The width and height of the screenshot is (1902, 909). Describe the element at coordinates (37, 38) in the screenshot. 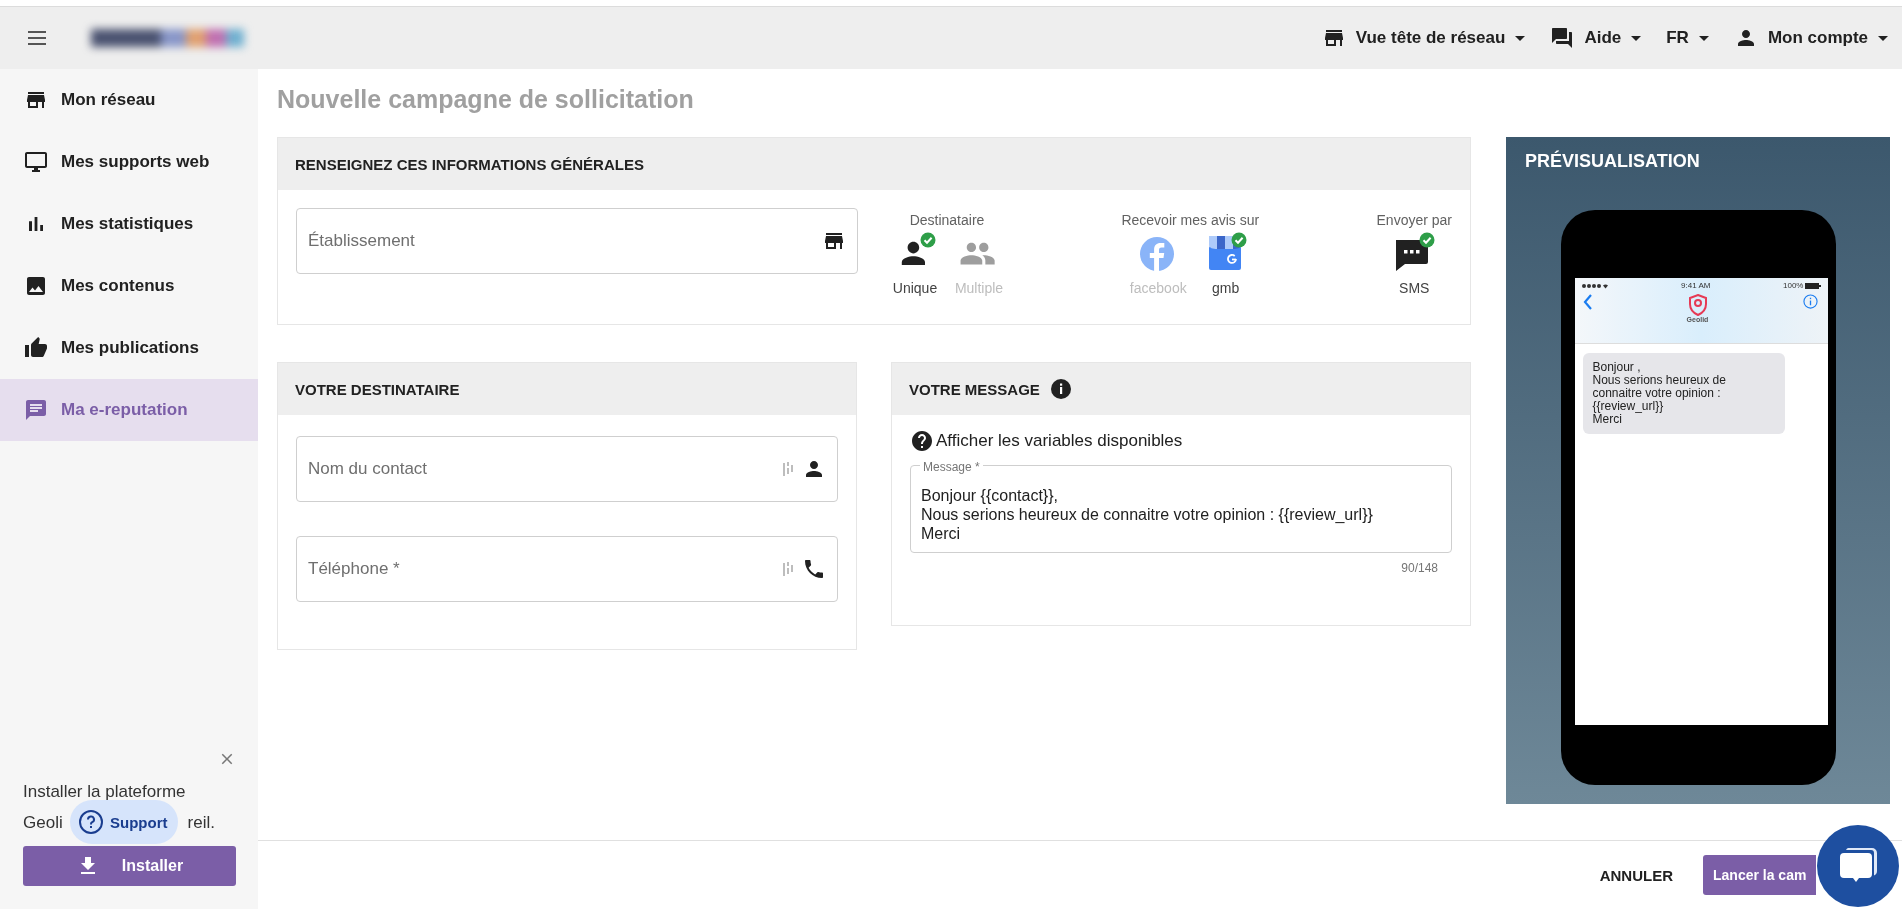

I see `menu-icon` at that location.